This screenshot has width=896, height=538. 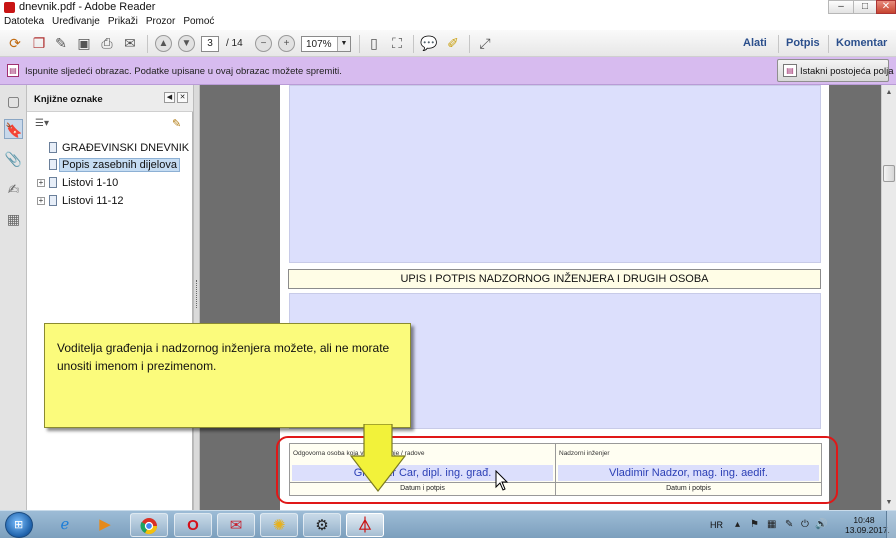 I want to click on mail-icon: ✉, so click(x=236, y=525).